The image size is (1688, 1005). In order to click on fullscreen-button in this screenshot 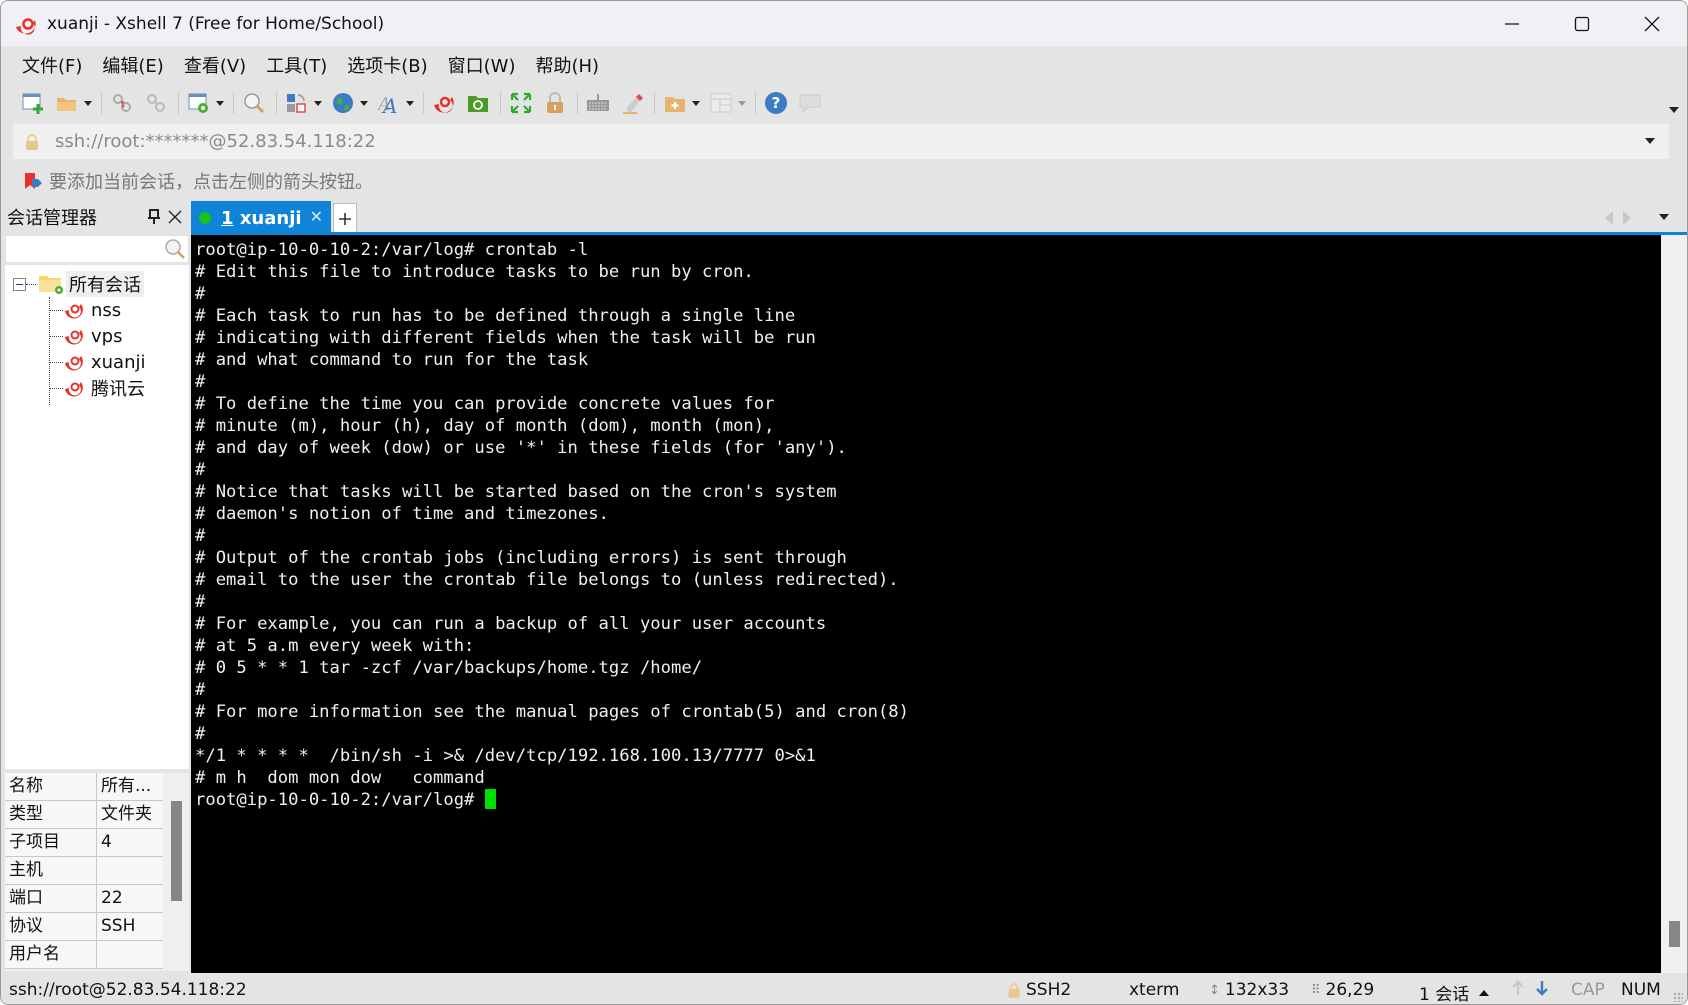, I will do `click(521, 103)`.